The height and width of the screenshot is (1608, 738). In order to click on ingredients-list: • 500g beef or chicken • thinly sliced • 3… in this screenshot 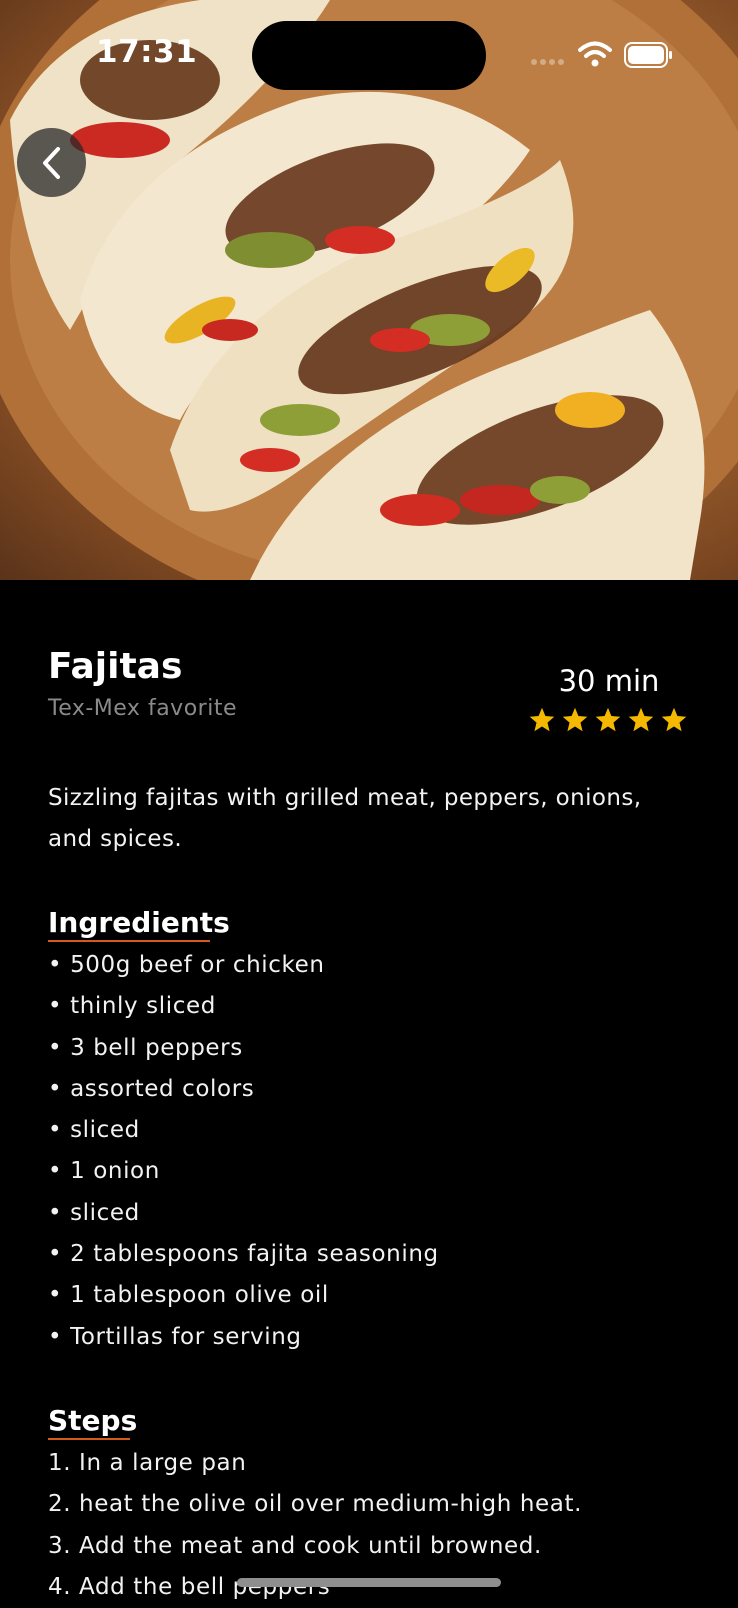, I will do `click(243, 1151)`.